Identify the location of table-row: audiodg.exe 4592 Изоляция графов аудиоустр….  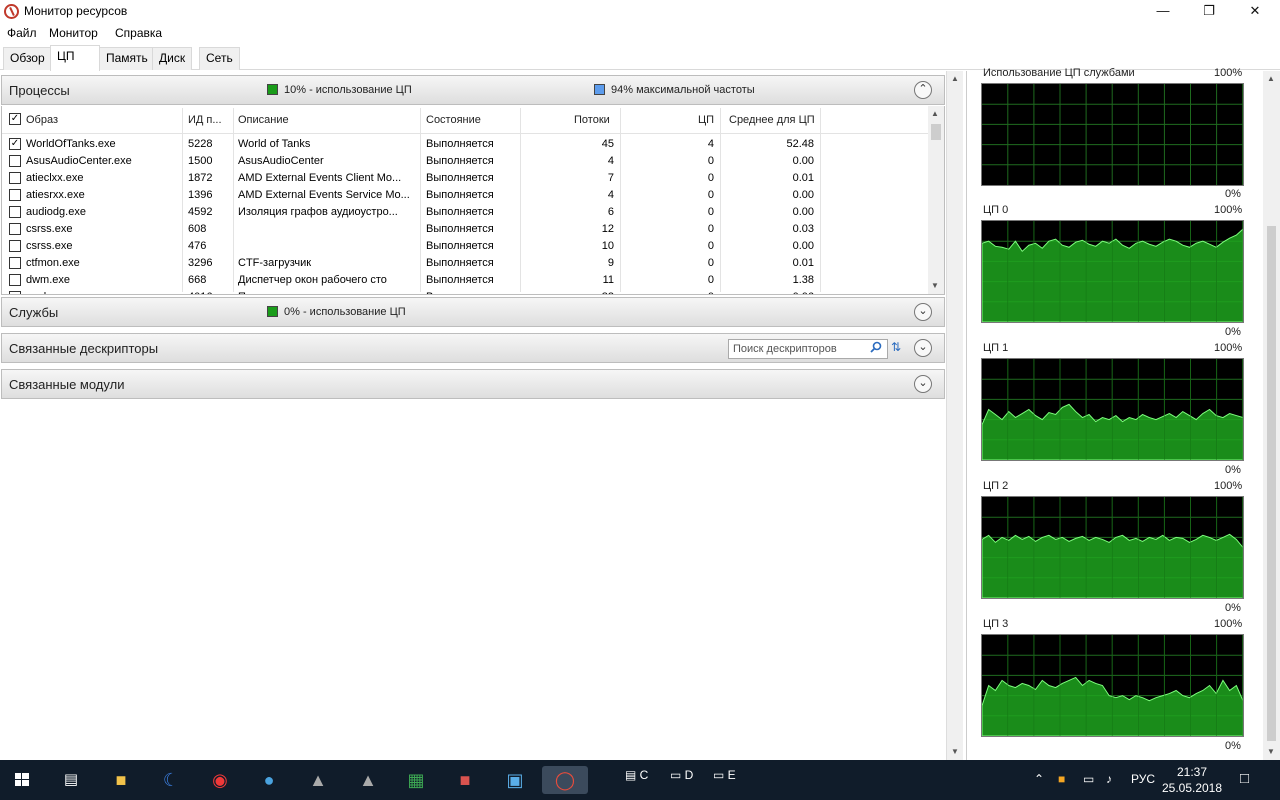
(465, 212).